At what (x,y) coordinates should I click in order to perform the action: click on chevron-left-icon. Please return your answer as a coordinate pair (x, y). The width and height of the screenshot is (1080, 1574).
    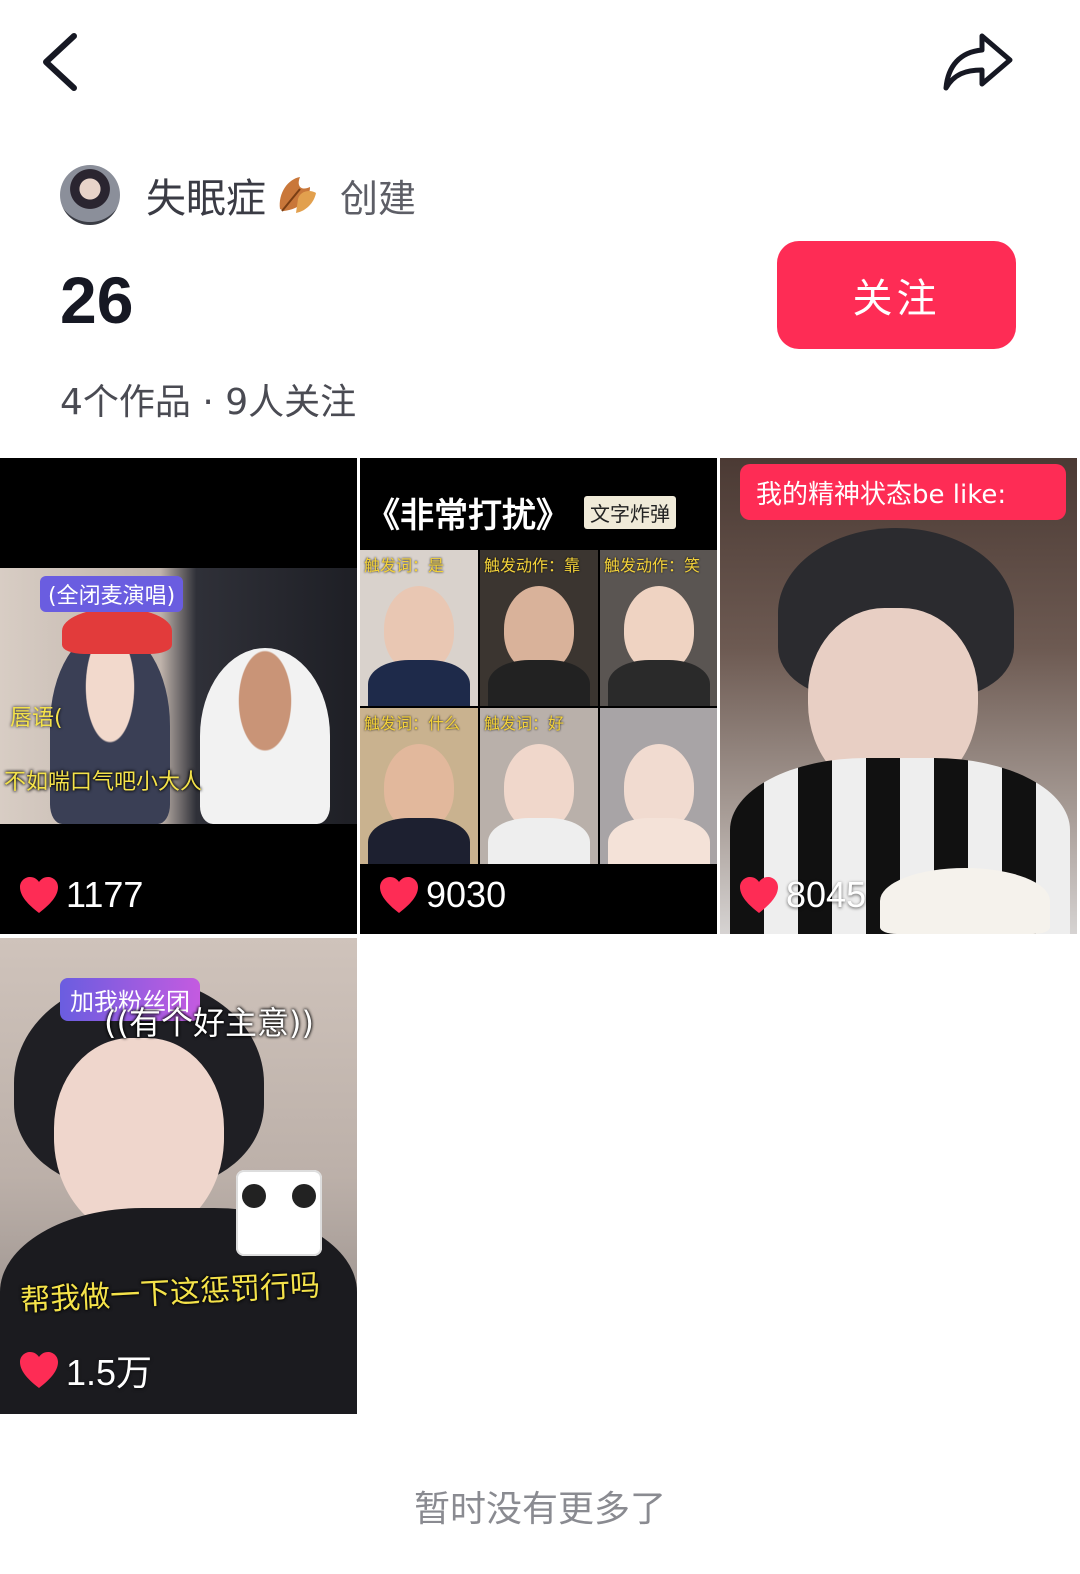
    Looking at the image, I should click on (60, 62).